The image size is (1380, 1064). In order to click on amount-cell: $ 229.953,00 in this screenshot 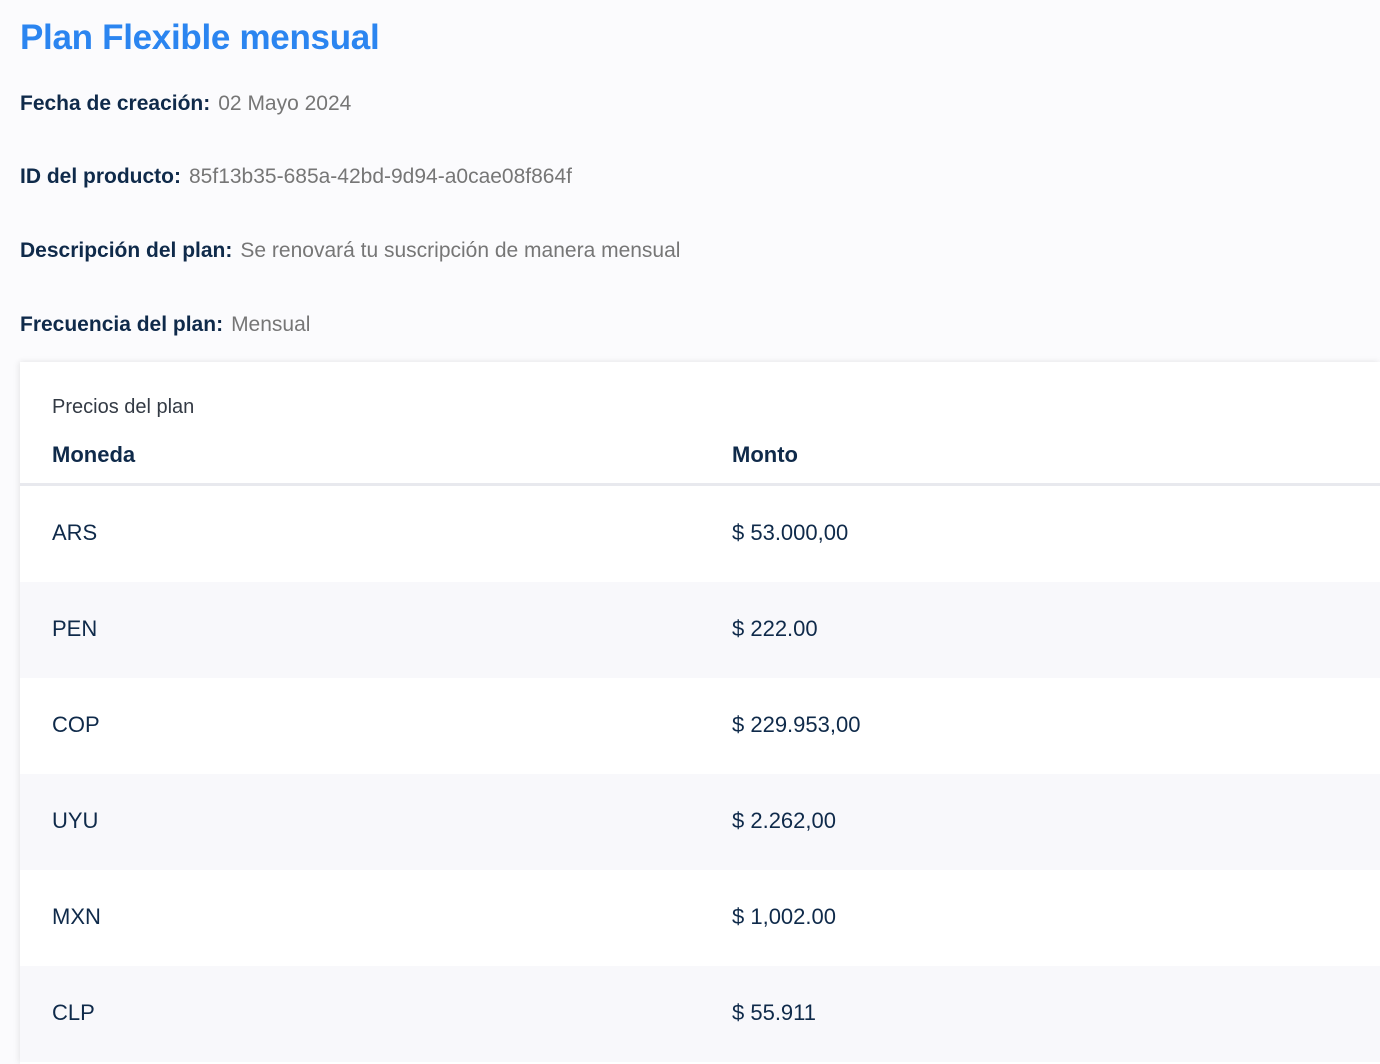, I will do `click(796, 724)`.